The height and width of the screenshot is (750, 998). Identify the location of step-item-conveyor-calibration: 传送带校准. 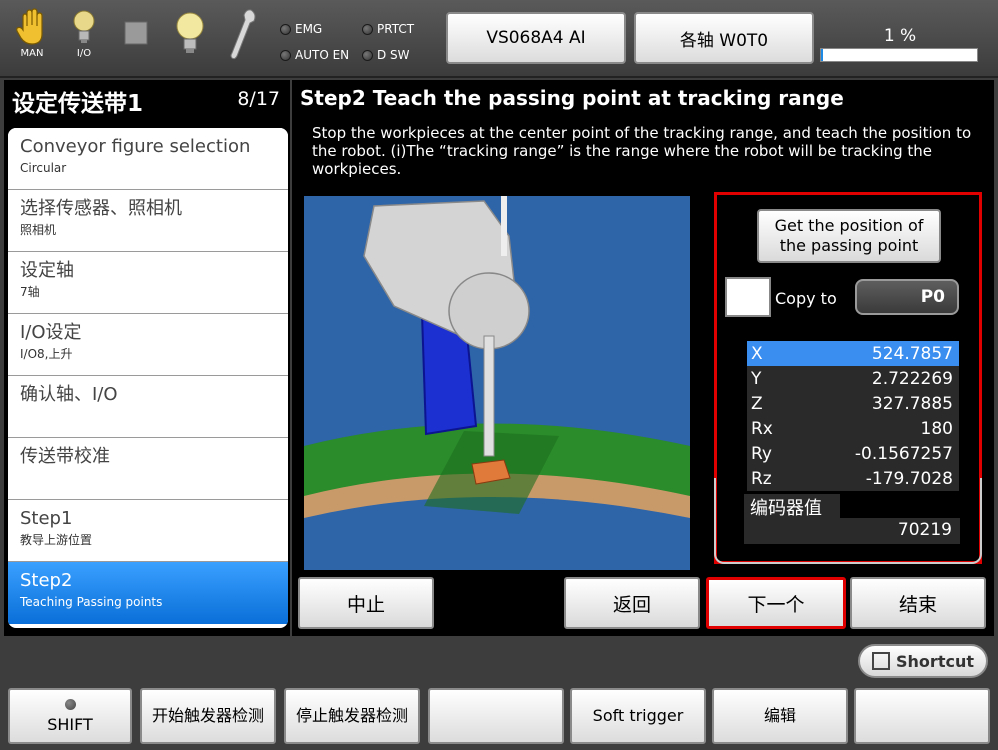
(148, 469).